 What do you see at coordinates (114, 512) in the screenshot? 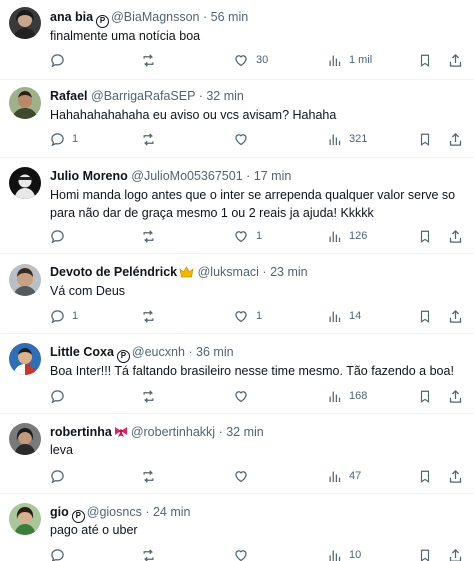
I see `handle: @giosncs` at bounding box center [114, 512].